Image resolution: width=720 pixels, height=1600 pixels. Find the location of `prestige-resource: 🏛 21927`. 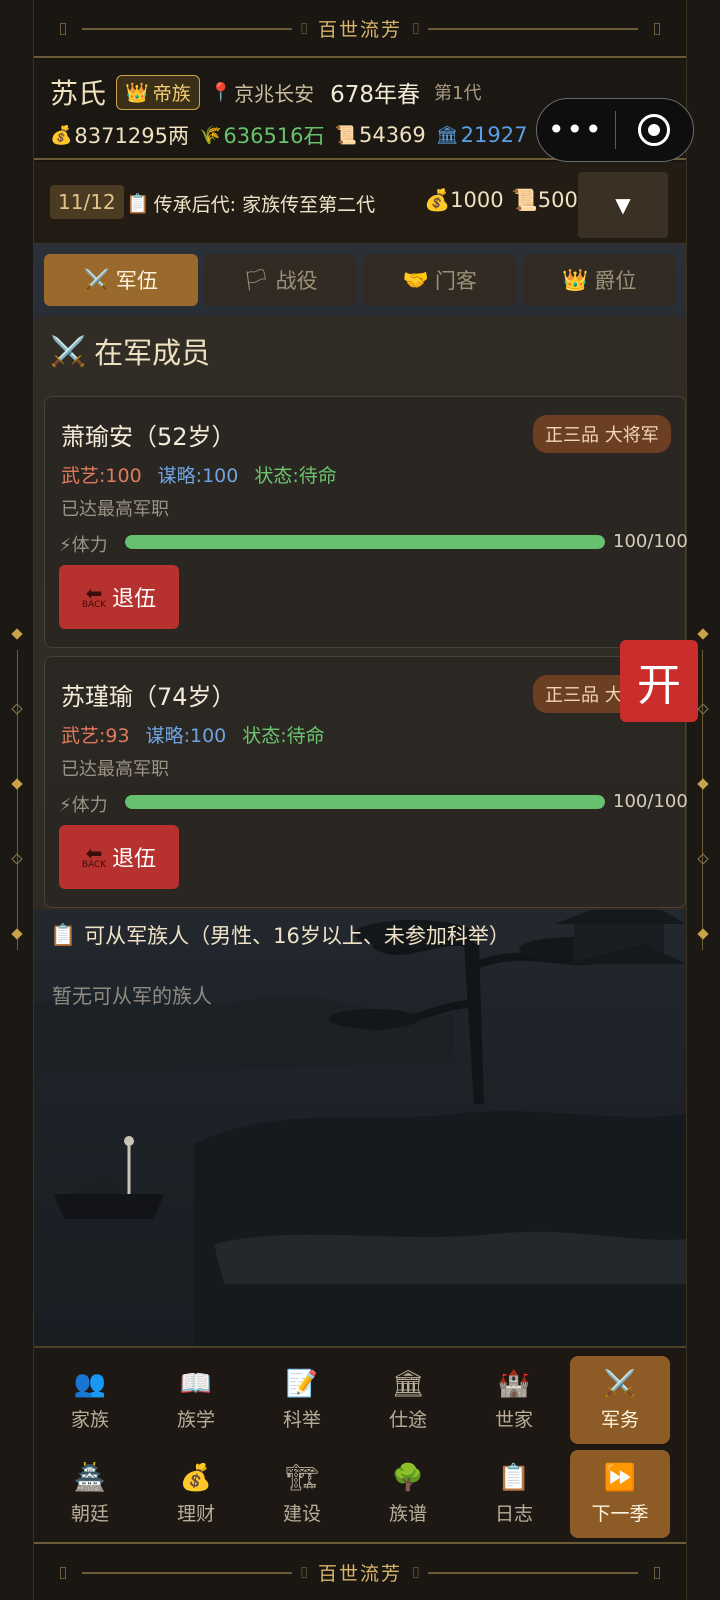

prestige-resource: 🏛 21927 is located at coordinates (481, 135).